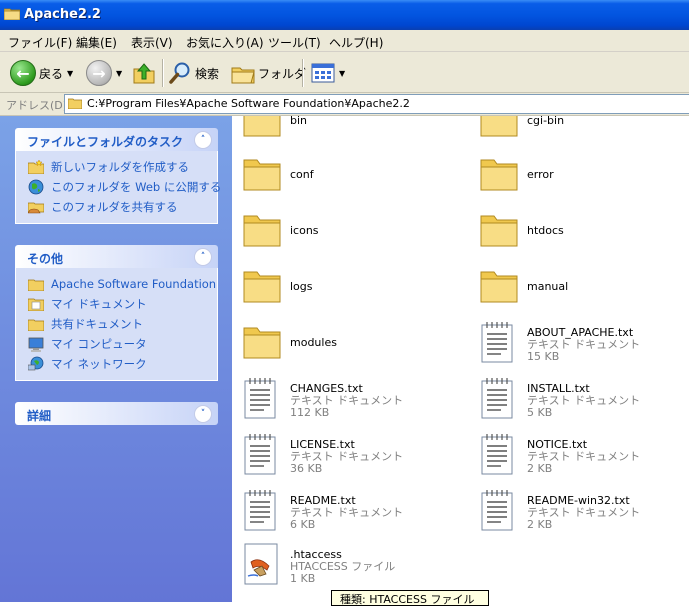 This screenshot has width=689, height=607. What do you see at coordinates (546, 121) in the screenshot?
I see `file-name: cgi-bin` at bounding box center [546, 121].